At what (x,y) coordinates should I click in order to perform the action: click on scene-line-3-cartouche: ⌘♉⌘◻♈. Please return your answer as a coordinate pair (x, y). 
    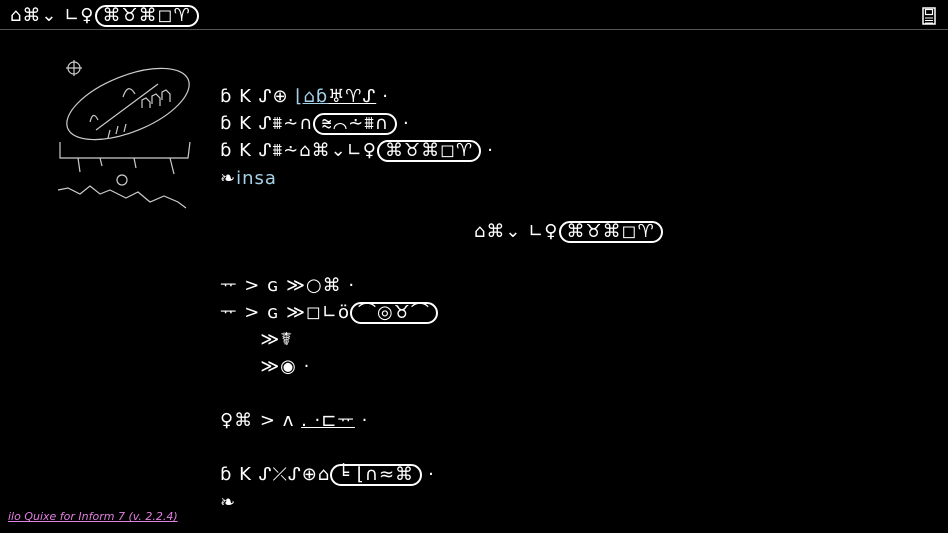
    Looking at the image, I should click on (429, 151).